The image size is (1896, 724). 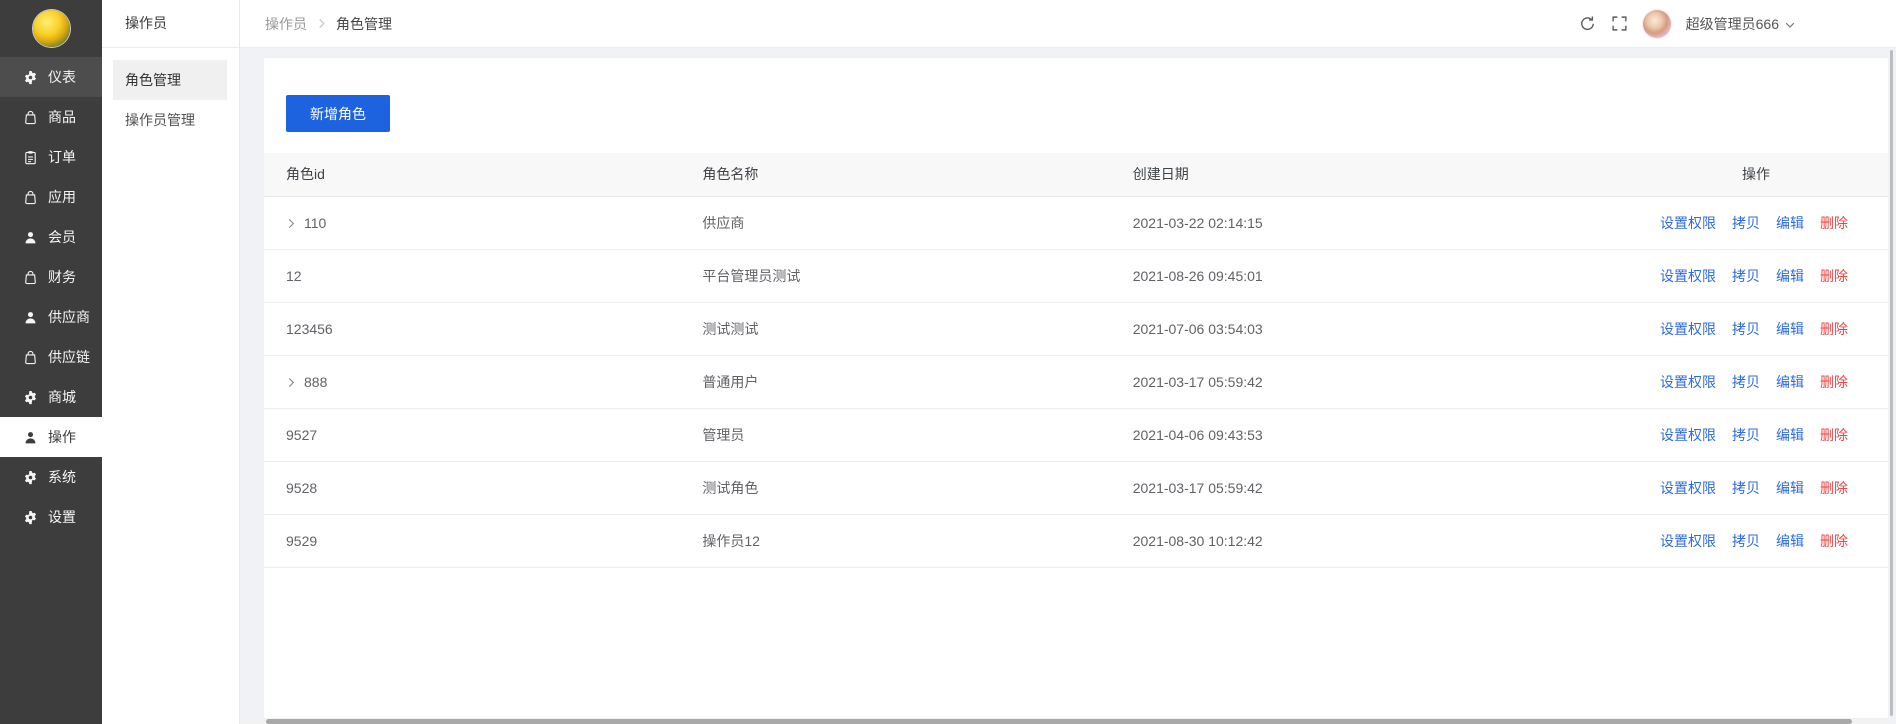 What do you see at coordinates (479, 276) in the screenshot?
I see `cell-role-id: 12` at bounding box center [479, 276].